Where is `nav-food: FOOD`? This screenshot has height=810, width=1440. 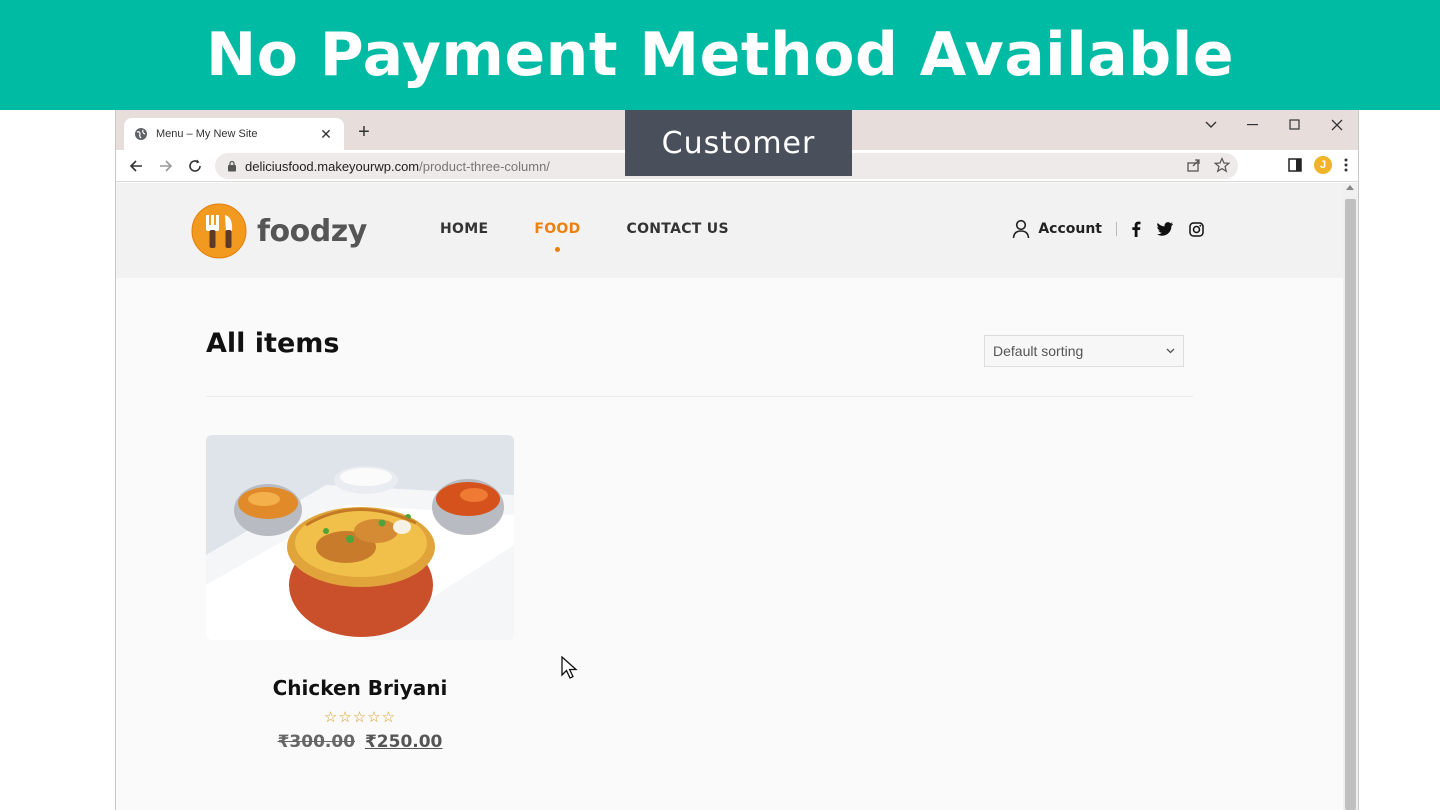
nav-food: FOOD is located at coordinates (557, 236).